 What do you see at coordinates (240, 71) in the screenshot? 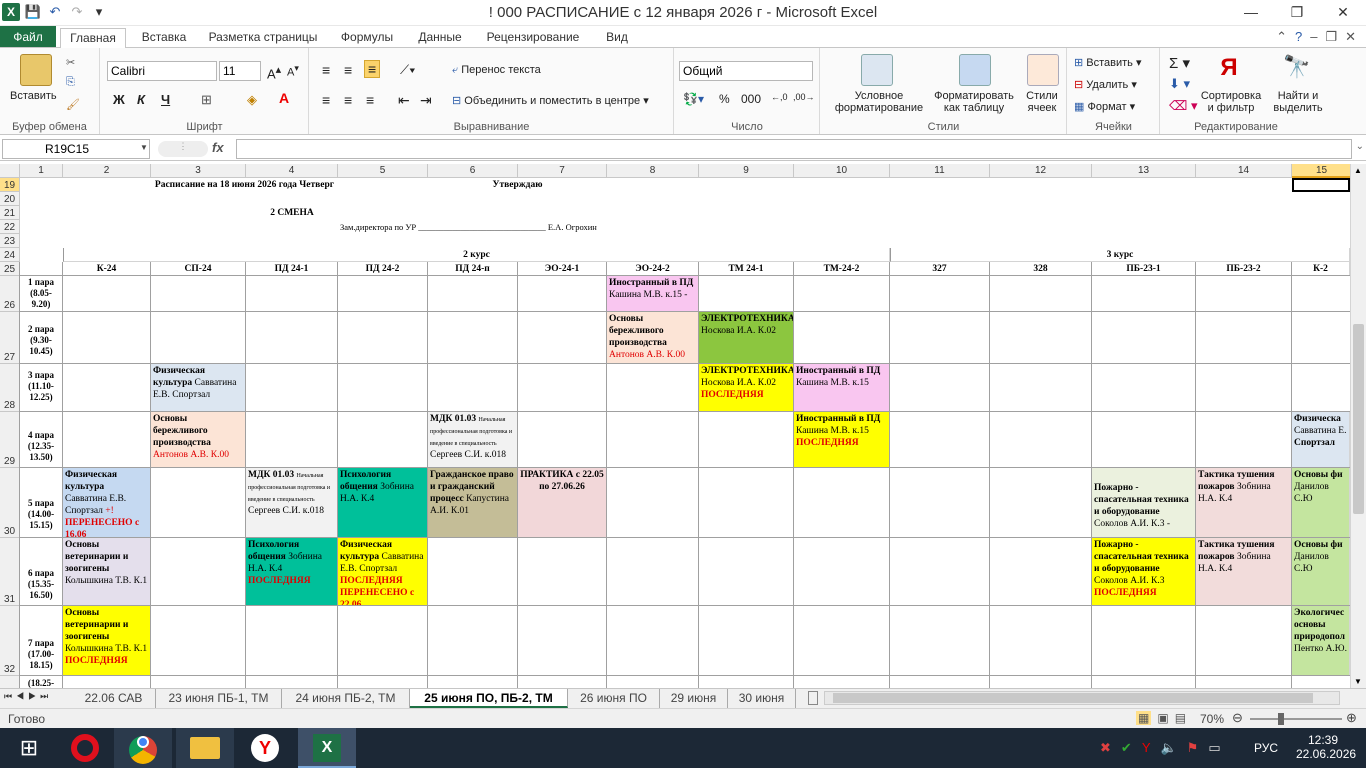
I see `font-size-combo: 11` at bounding box center [240, 71].